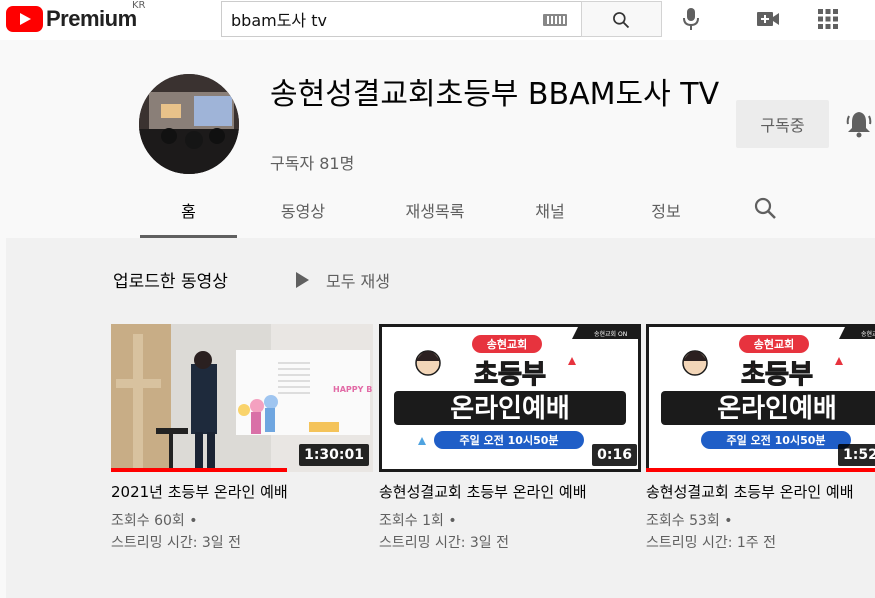  What do you see at coordinates (435, 211) in the screenshot?
I see `tab-label: 재생목록` at bounding box center [435, 211].